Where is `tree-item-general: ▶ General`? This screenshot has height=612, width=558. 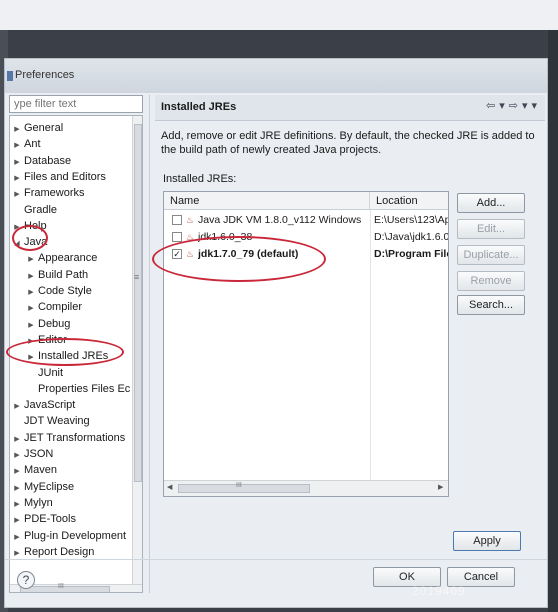 tree-item-general: ▶ General is located at coordinates (37, 128).